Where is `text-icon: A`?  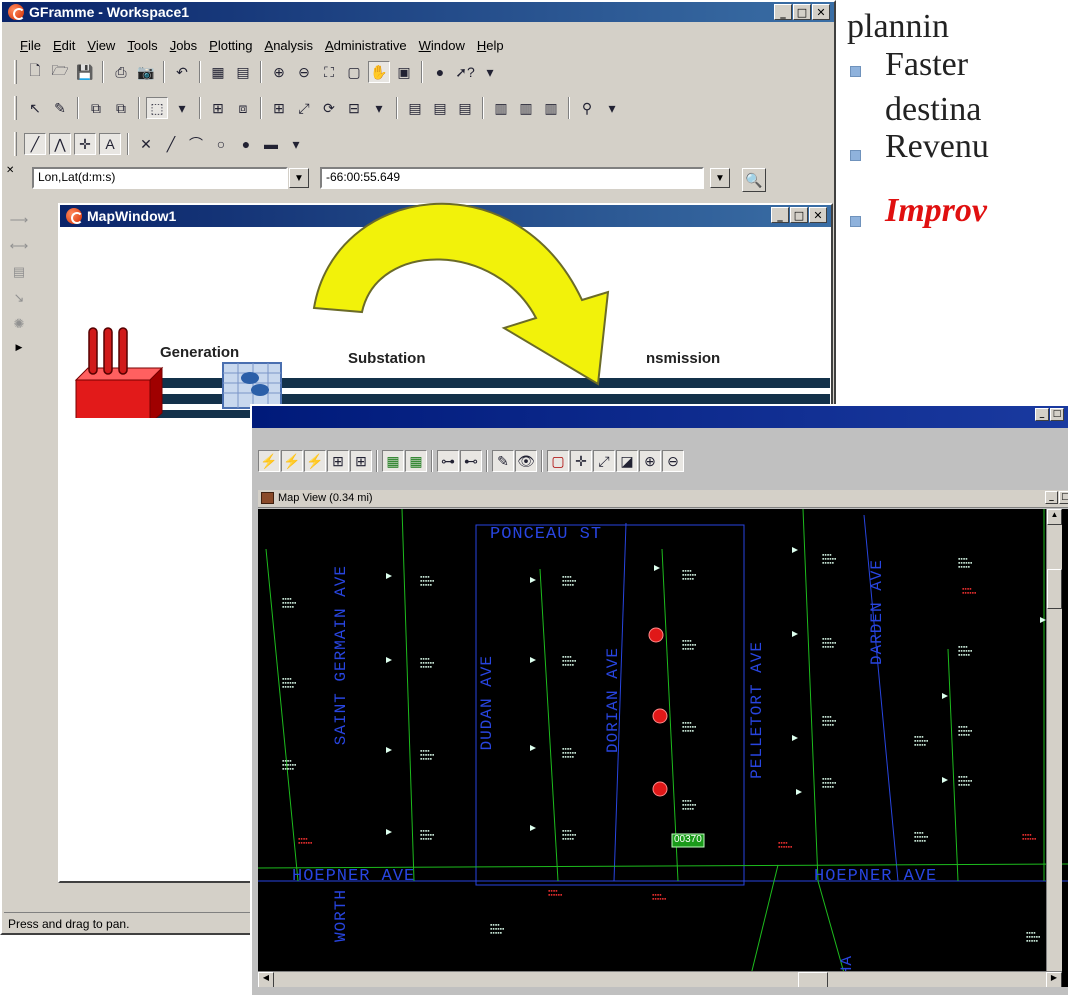
text-icon: A is located at coordinates (110, 144).